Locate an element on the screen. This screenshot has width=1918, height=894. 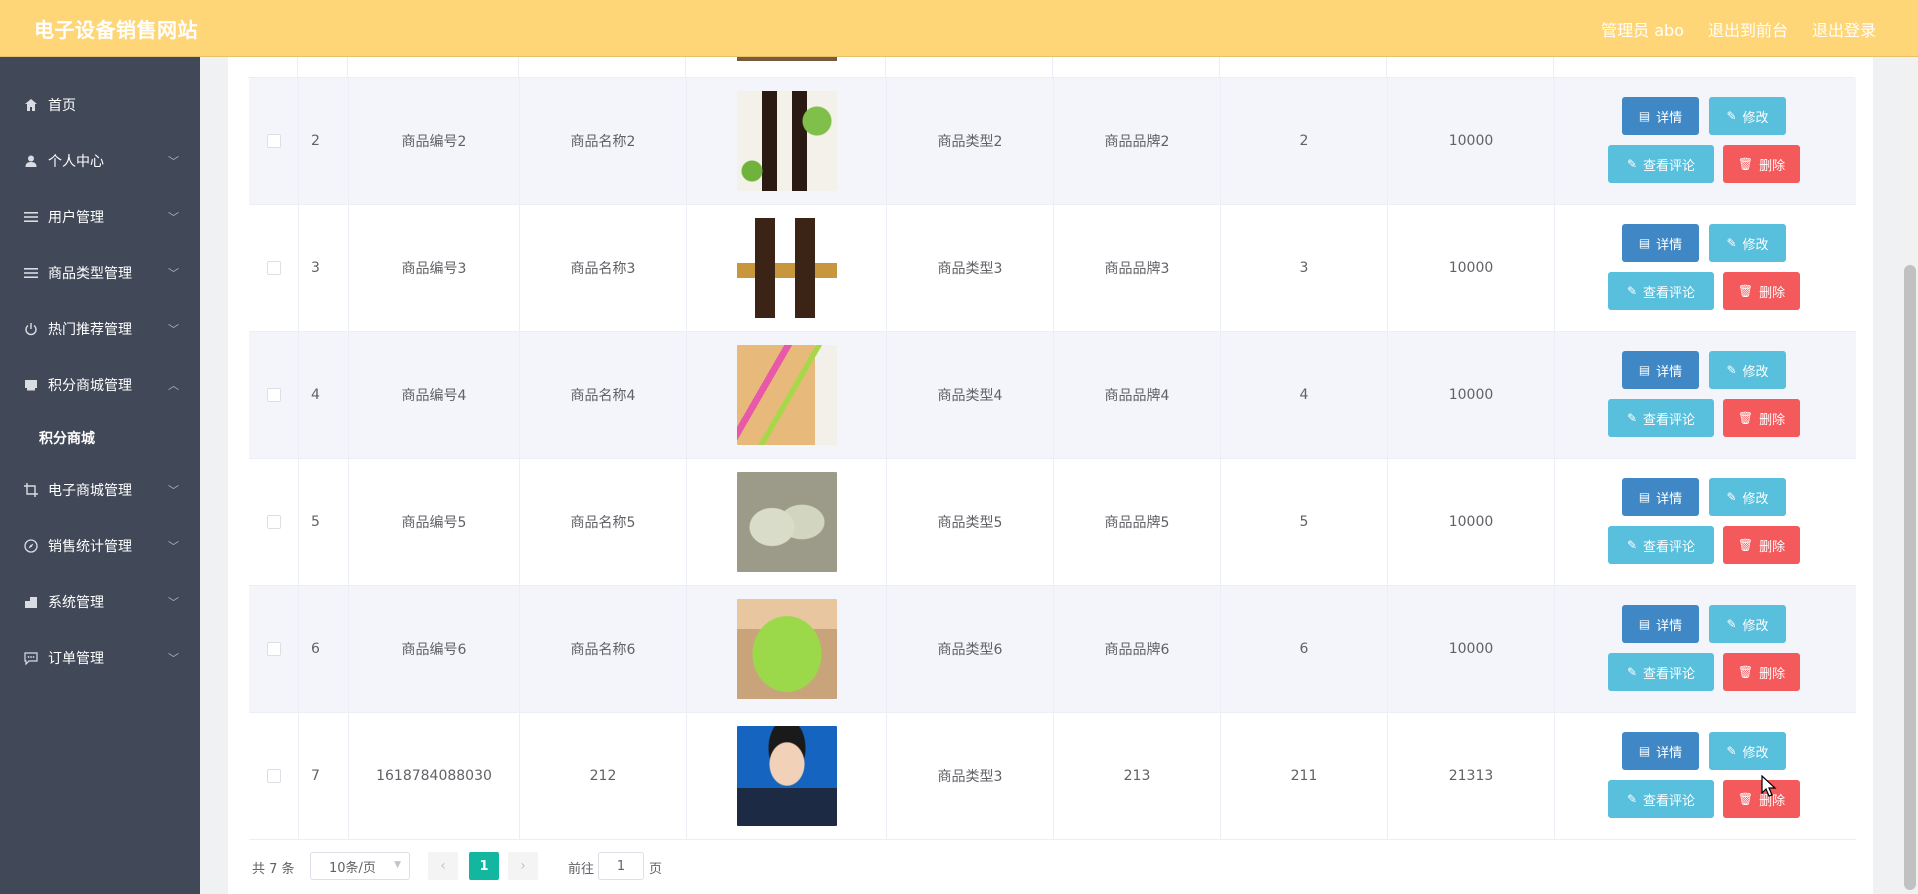
trash-icon: 🗑︎ is located at coordinates (1745, 418).